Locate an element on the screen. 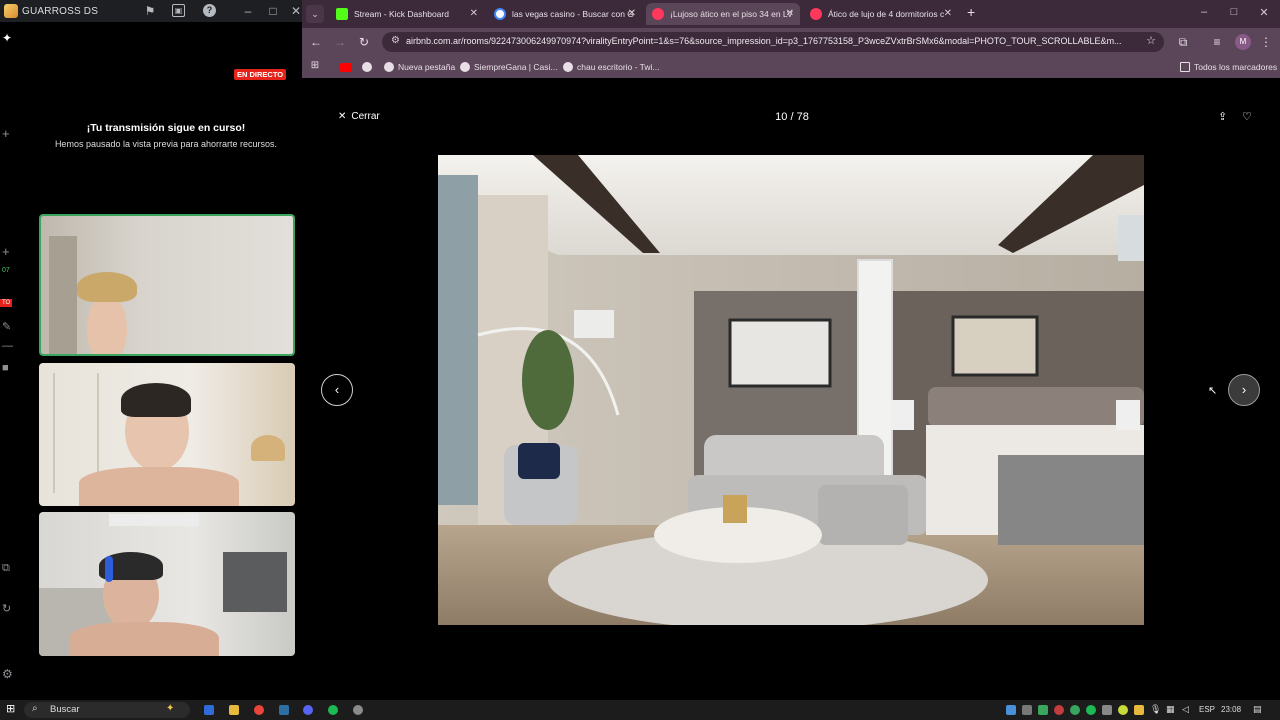 This screenshot has height=720, width=1280. chevron-left-icon: ‹ is located at coordinates (337, 389).